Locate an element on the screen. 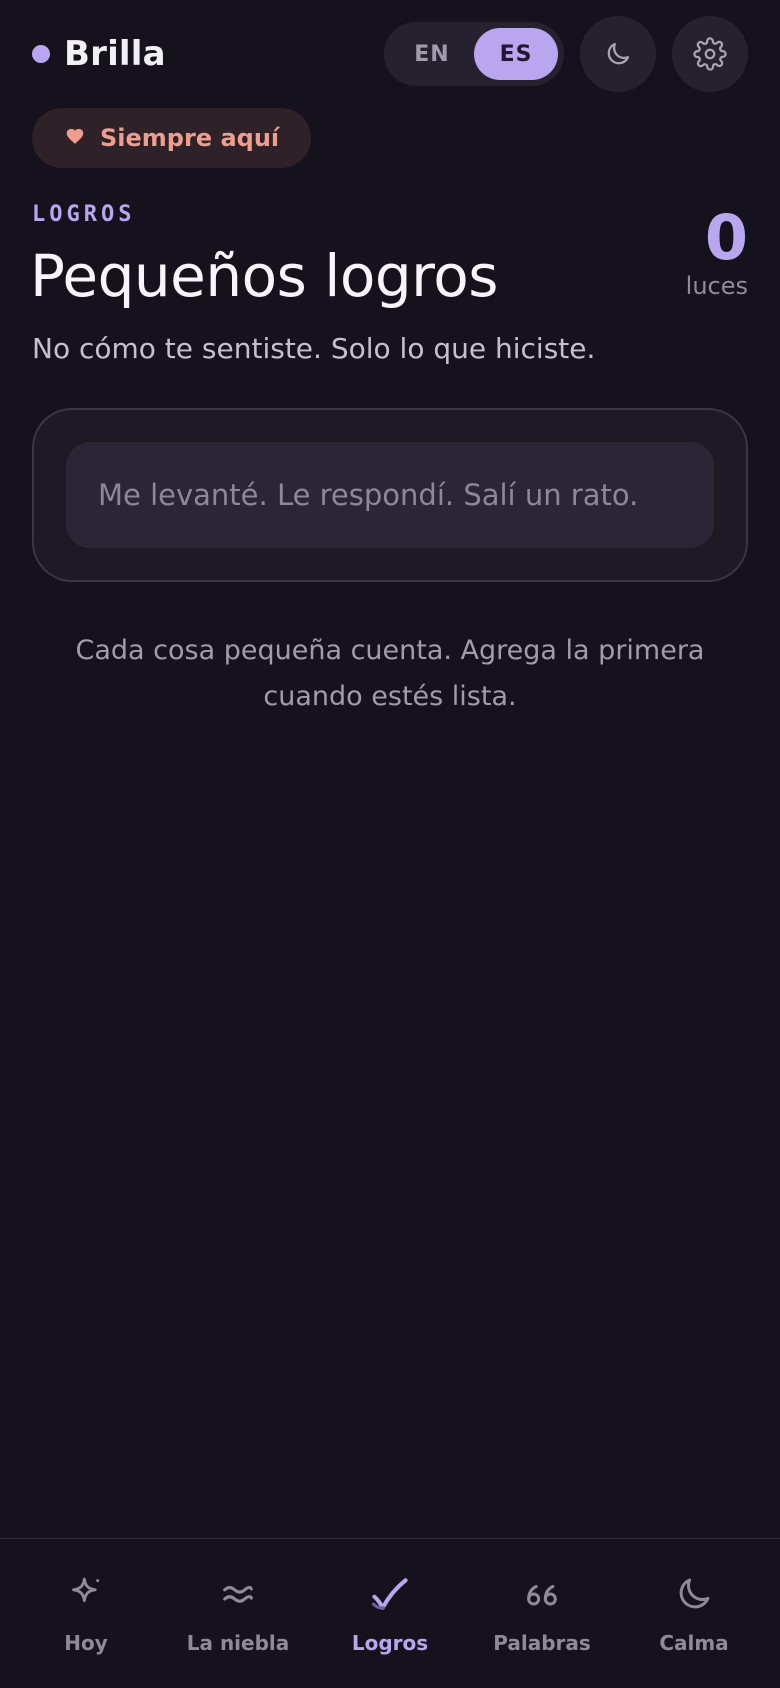  check-icon is located at coordinates (390, 1594).